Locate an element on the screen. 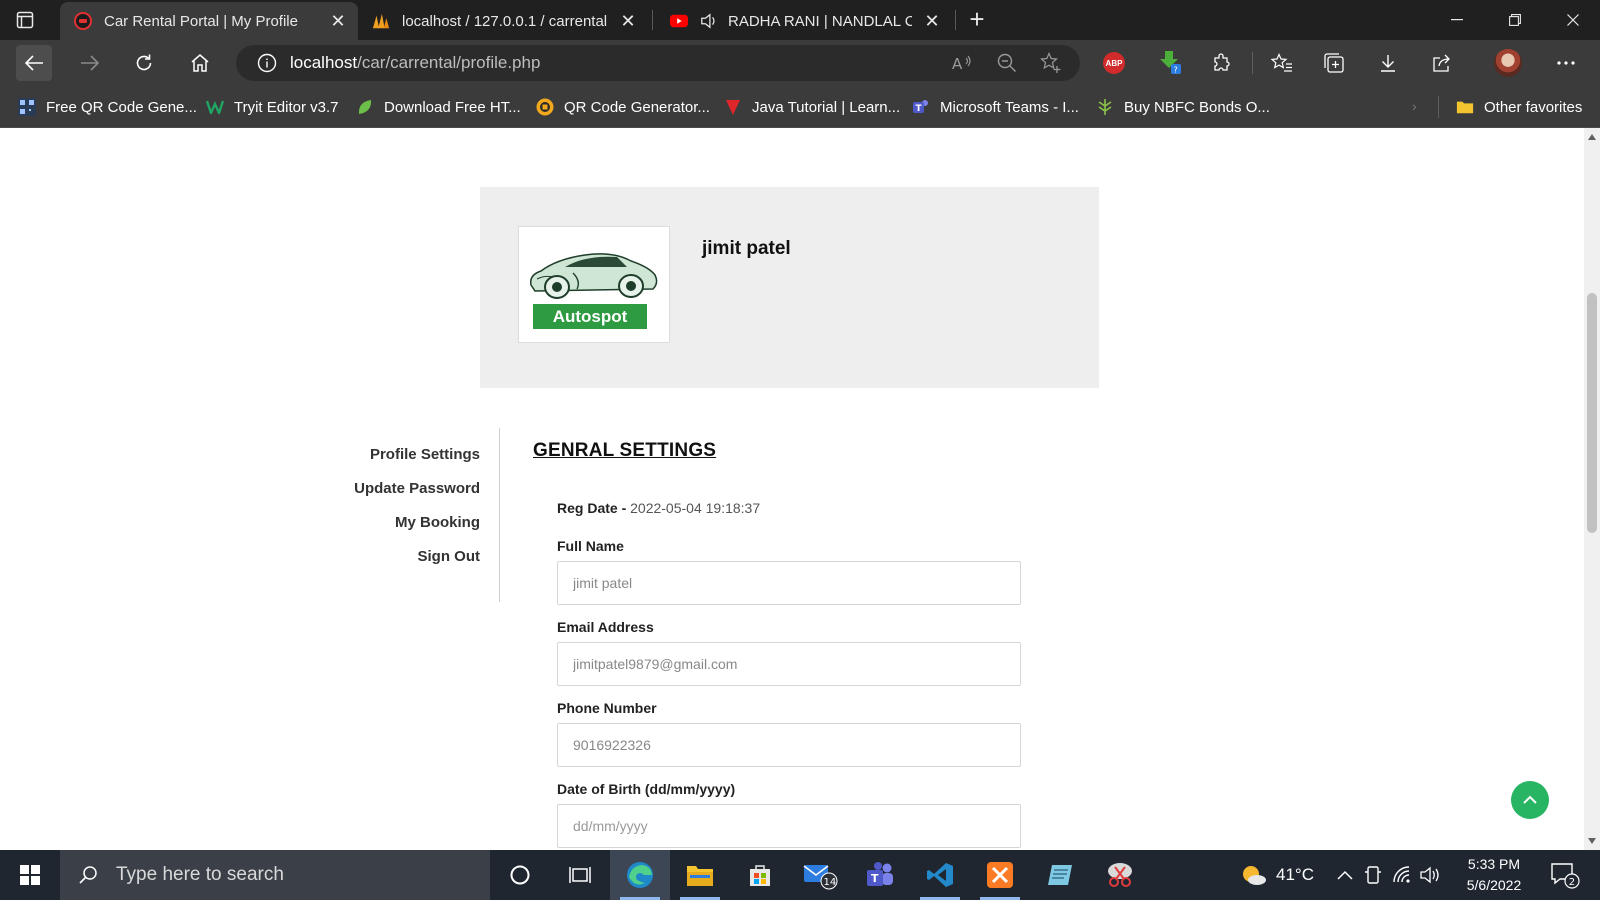  tab-car-rental-profile: Car Rental Portal | My Profile ✕ is located at coordinates (209, 21).